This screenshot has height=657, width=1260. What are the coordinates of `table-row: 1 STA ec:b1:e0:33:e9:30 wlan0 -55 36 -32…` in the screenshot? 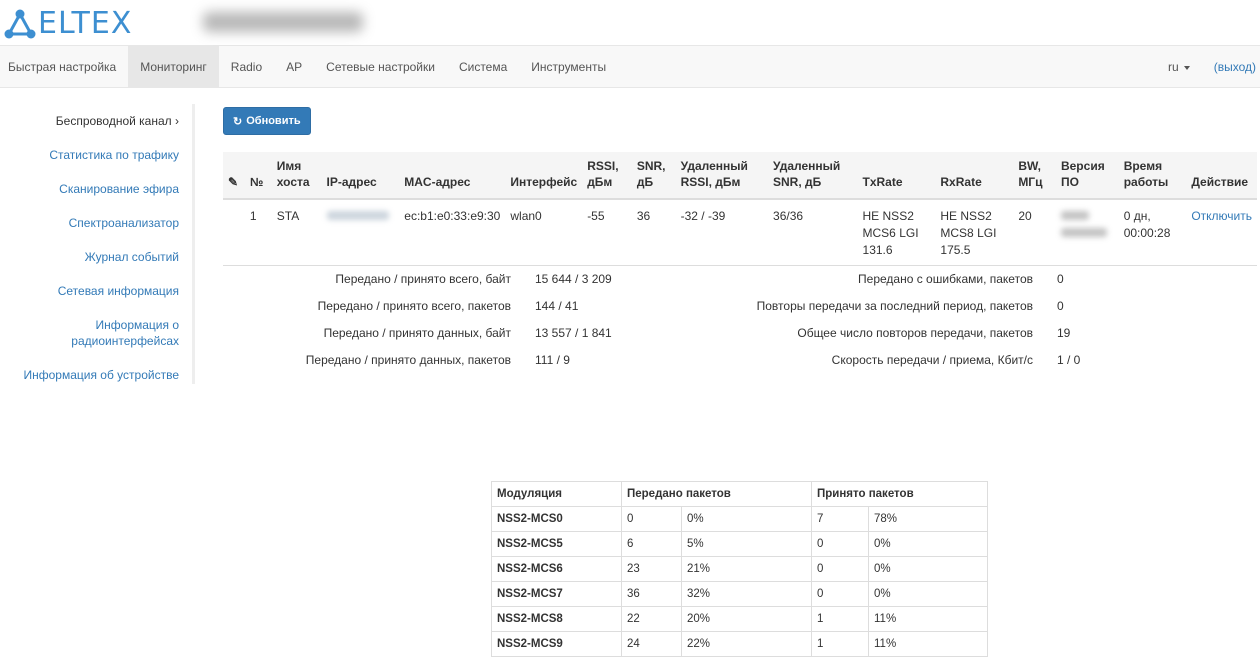 It's located at (740, 232).